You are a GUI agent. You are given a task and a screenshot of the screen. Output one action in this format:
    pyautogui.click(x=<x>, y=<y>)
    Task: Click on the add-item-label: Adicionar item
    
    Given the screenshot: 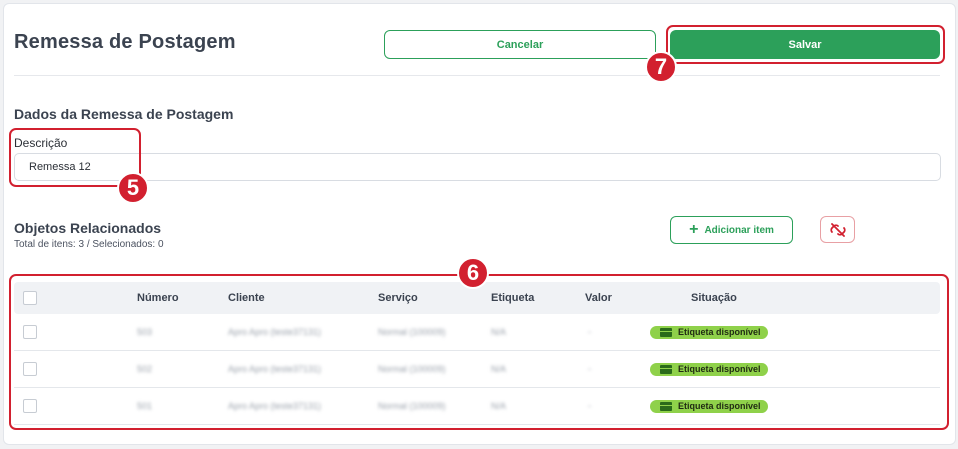 What is the action you would take?
    pyautogui.click(x=739, y=230)
    